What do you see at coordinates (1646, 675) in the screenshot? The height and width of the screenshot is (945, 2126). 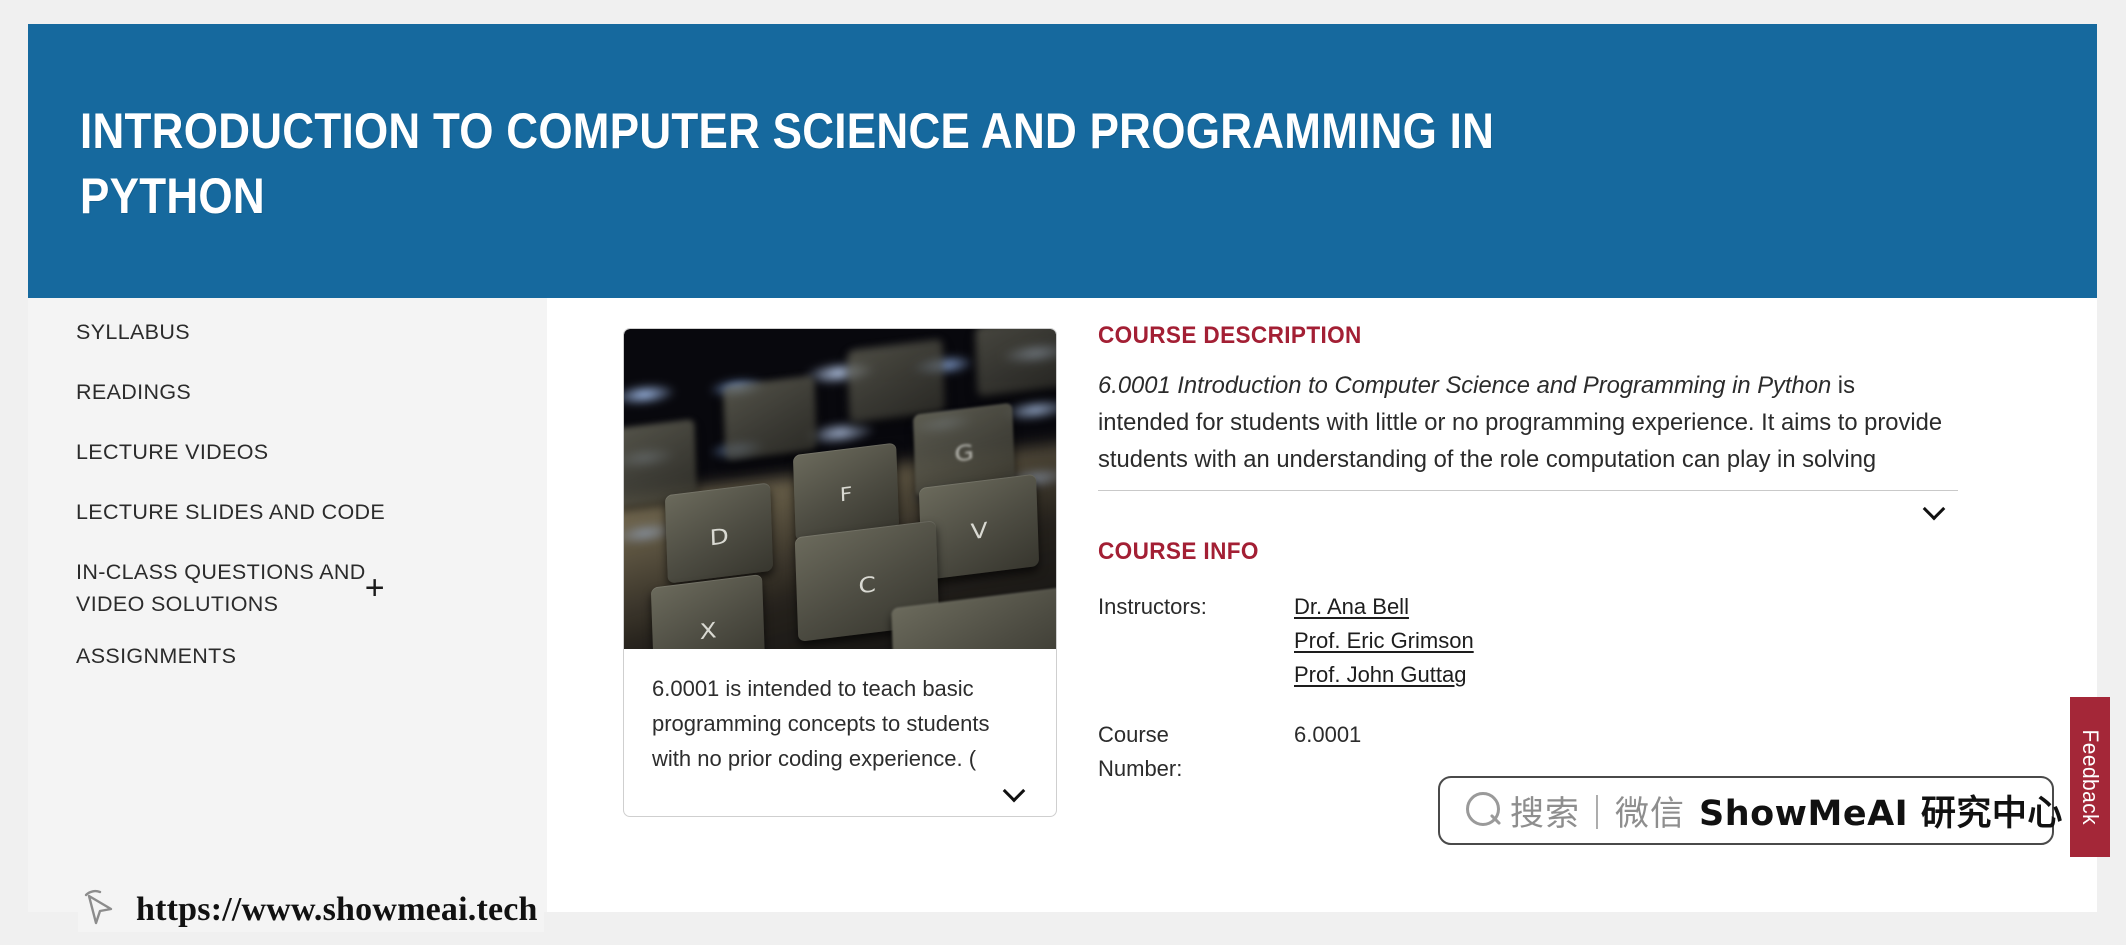 I see `instructor-link: Prof. John Guttag` at bounding box center [1646, 675].